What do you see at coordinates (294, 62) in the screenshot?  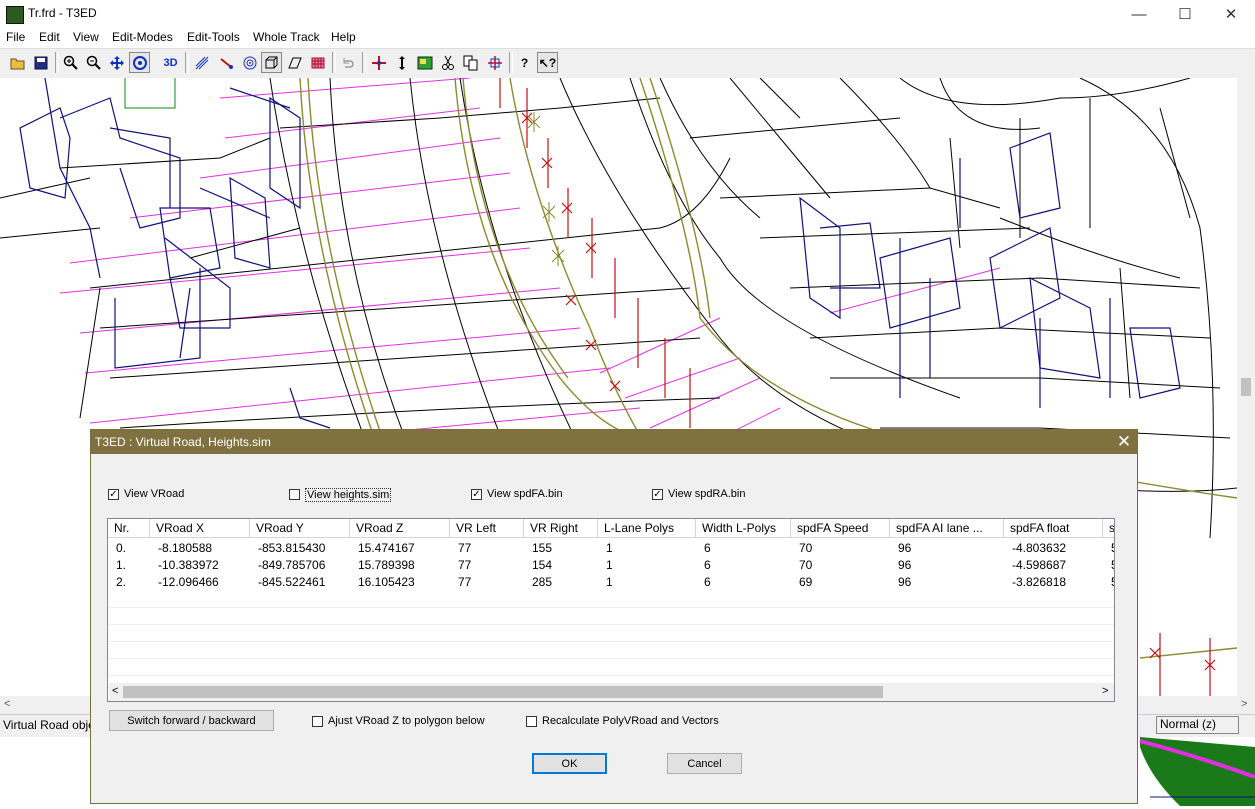 I see `plane-icon` at bounding box center [294, 62].